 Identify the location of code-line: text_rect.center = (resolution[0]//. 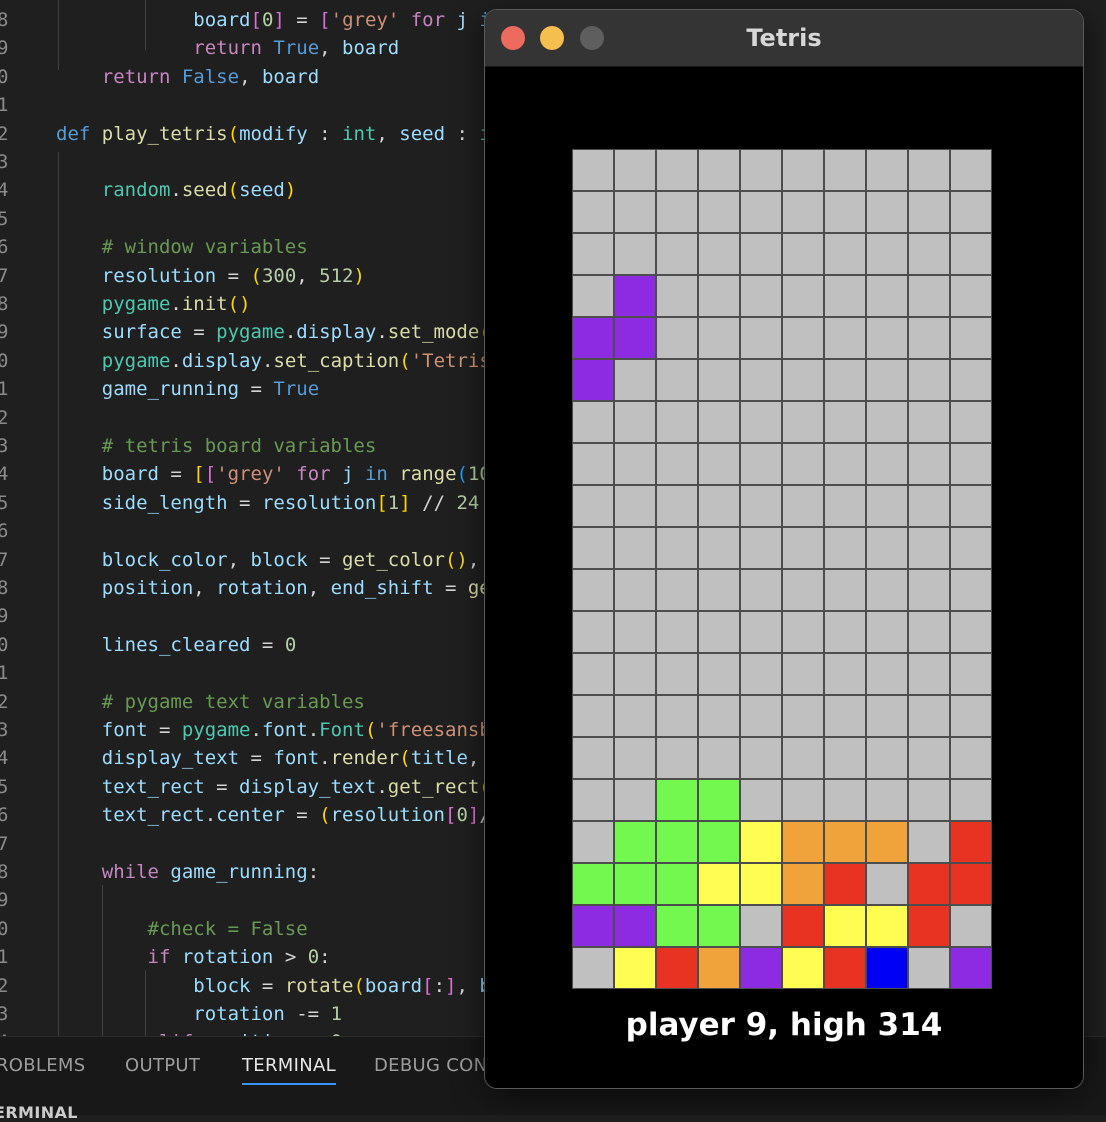
(279, 815).